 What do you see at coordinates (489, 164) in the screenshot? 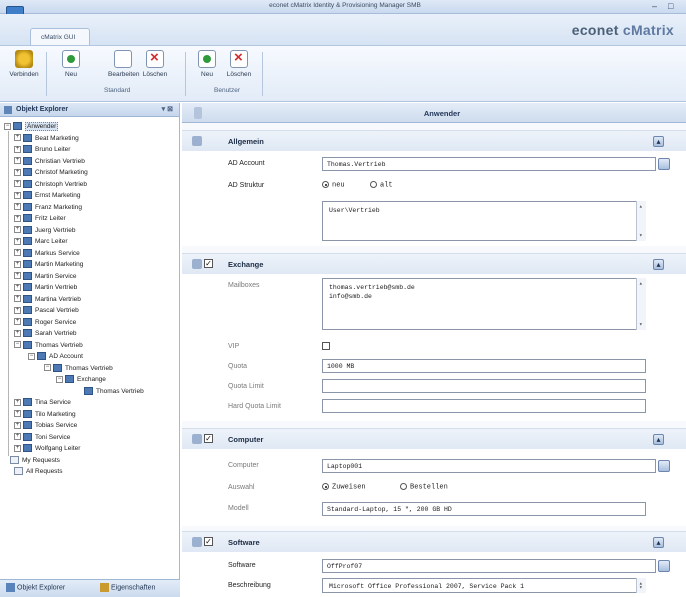
I see `ad-account-field: Thomas.Vertrieb` at bounding box center [489, 164].